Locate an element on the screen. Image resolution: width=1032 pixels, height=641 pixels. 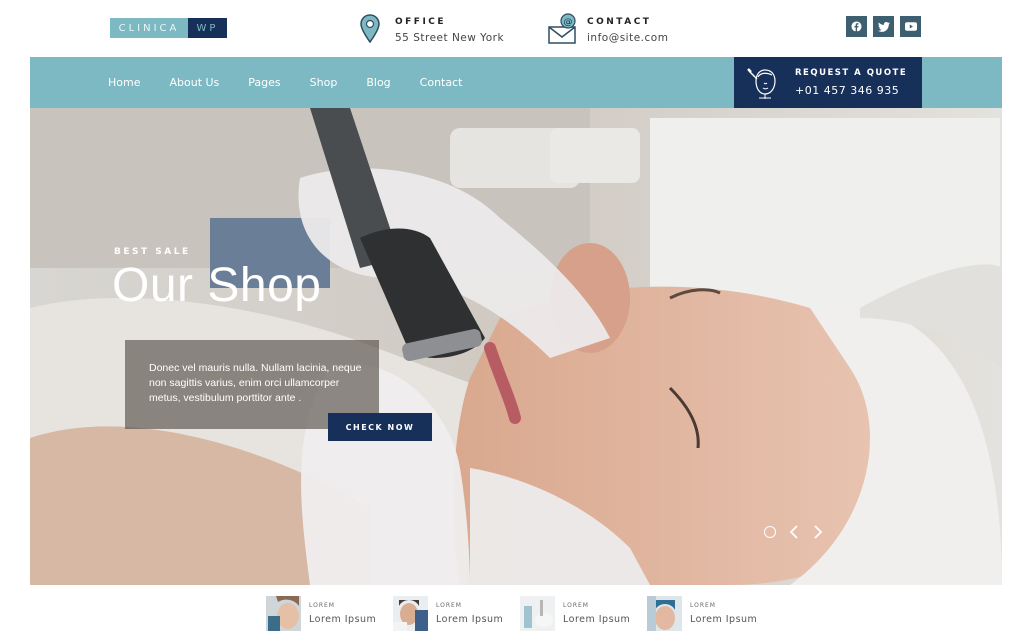
slider-controls is located at coordinates (794, 532).